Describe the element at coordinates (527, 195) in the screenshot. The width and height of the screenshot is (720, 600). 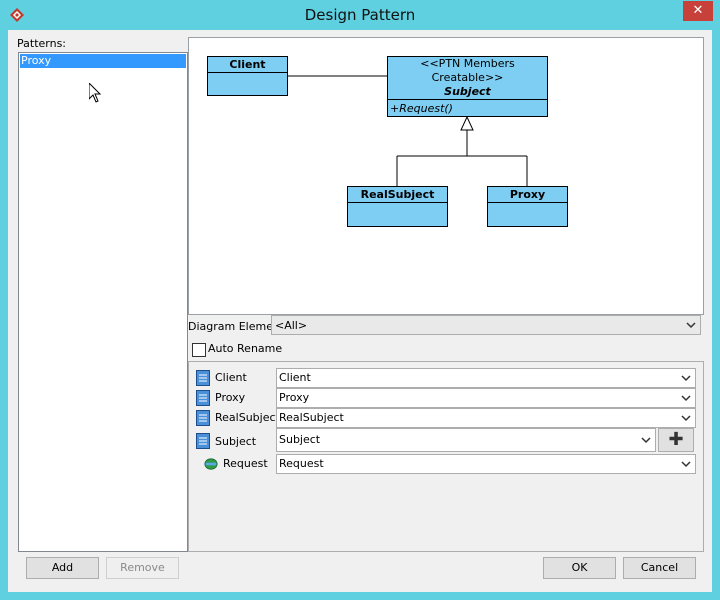
I see `proxy-class-name: Proxy` at that location.